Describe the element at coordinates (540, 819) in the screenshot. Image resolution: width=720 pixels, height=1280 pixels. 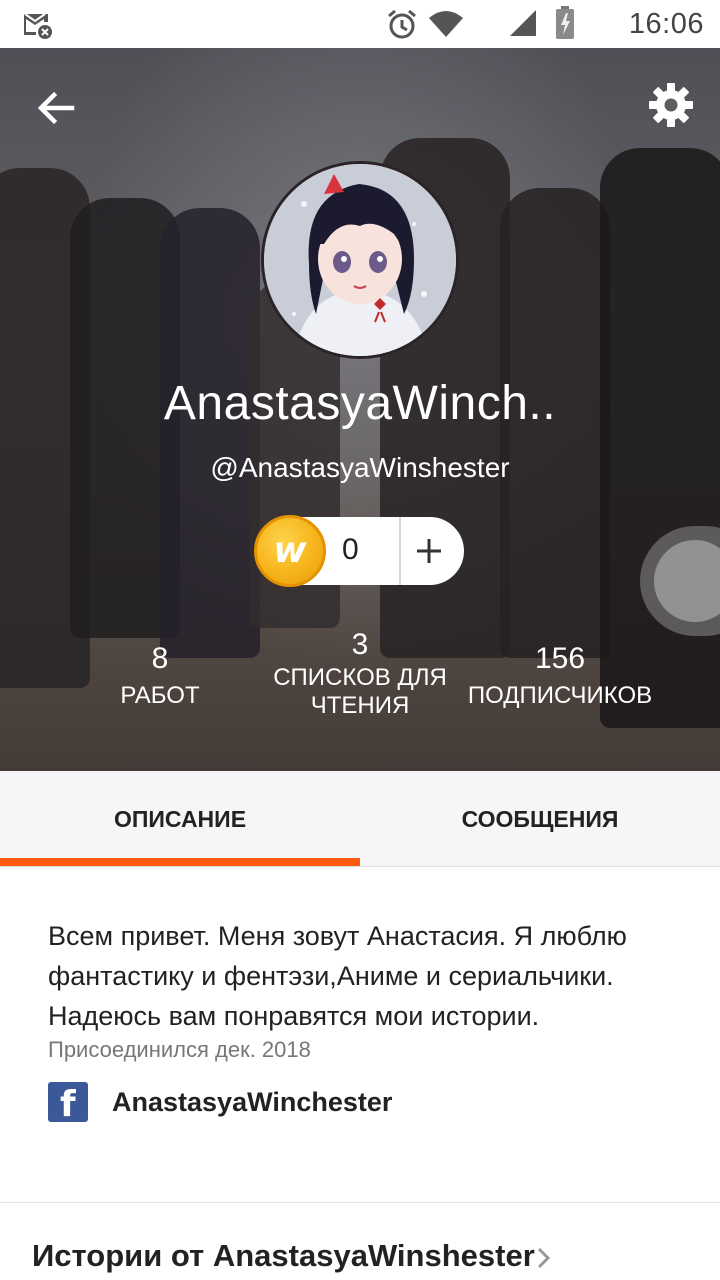
I see `tab-messages: СООБЩЕНИЯ` at that location.